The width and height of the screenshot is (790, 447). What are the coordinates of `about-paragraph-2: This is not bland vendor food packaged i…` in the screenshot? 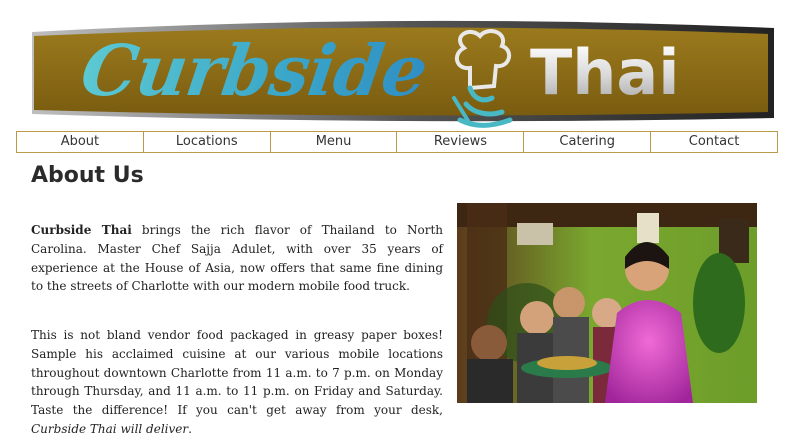 It's located at (237, 382).